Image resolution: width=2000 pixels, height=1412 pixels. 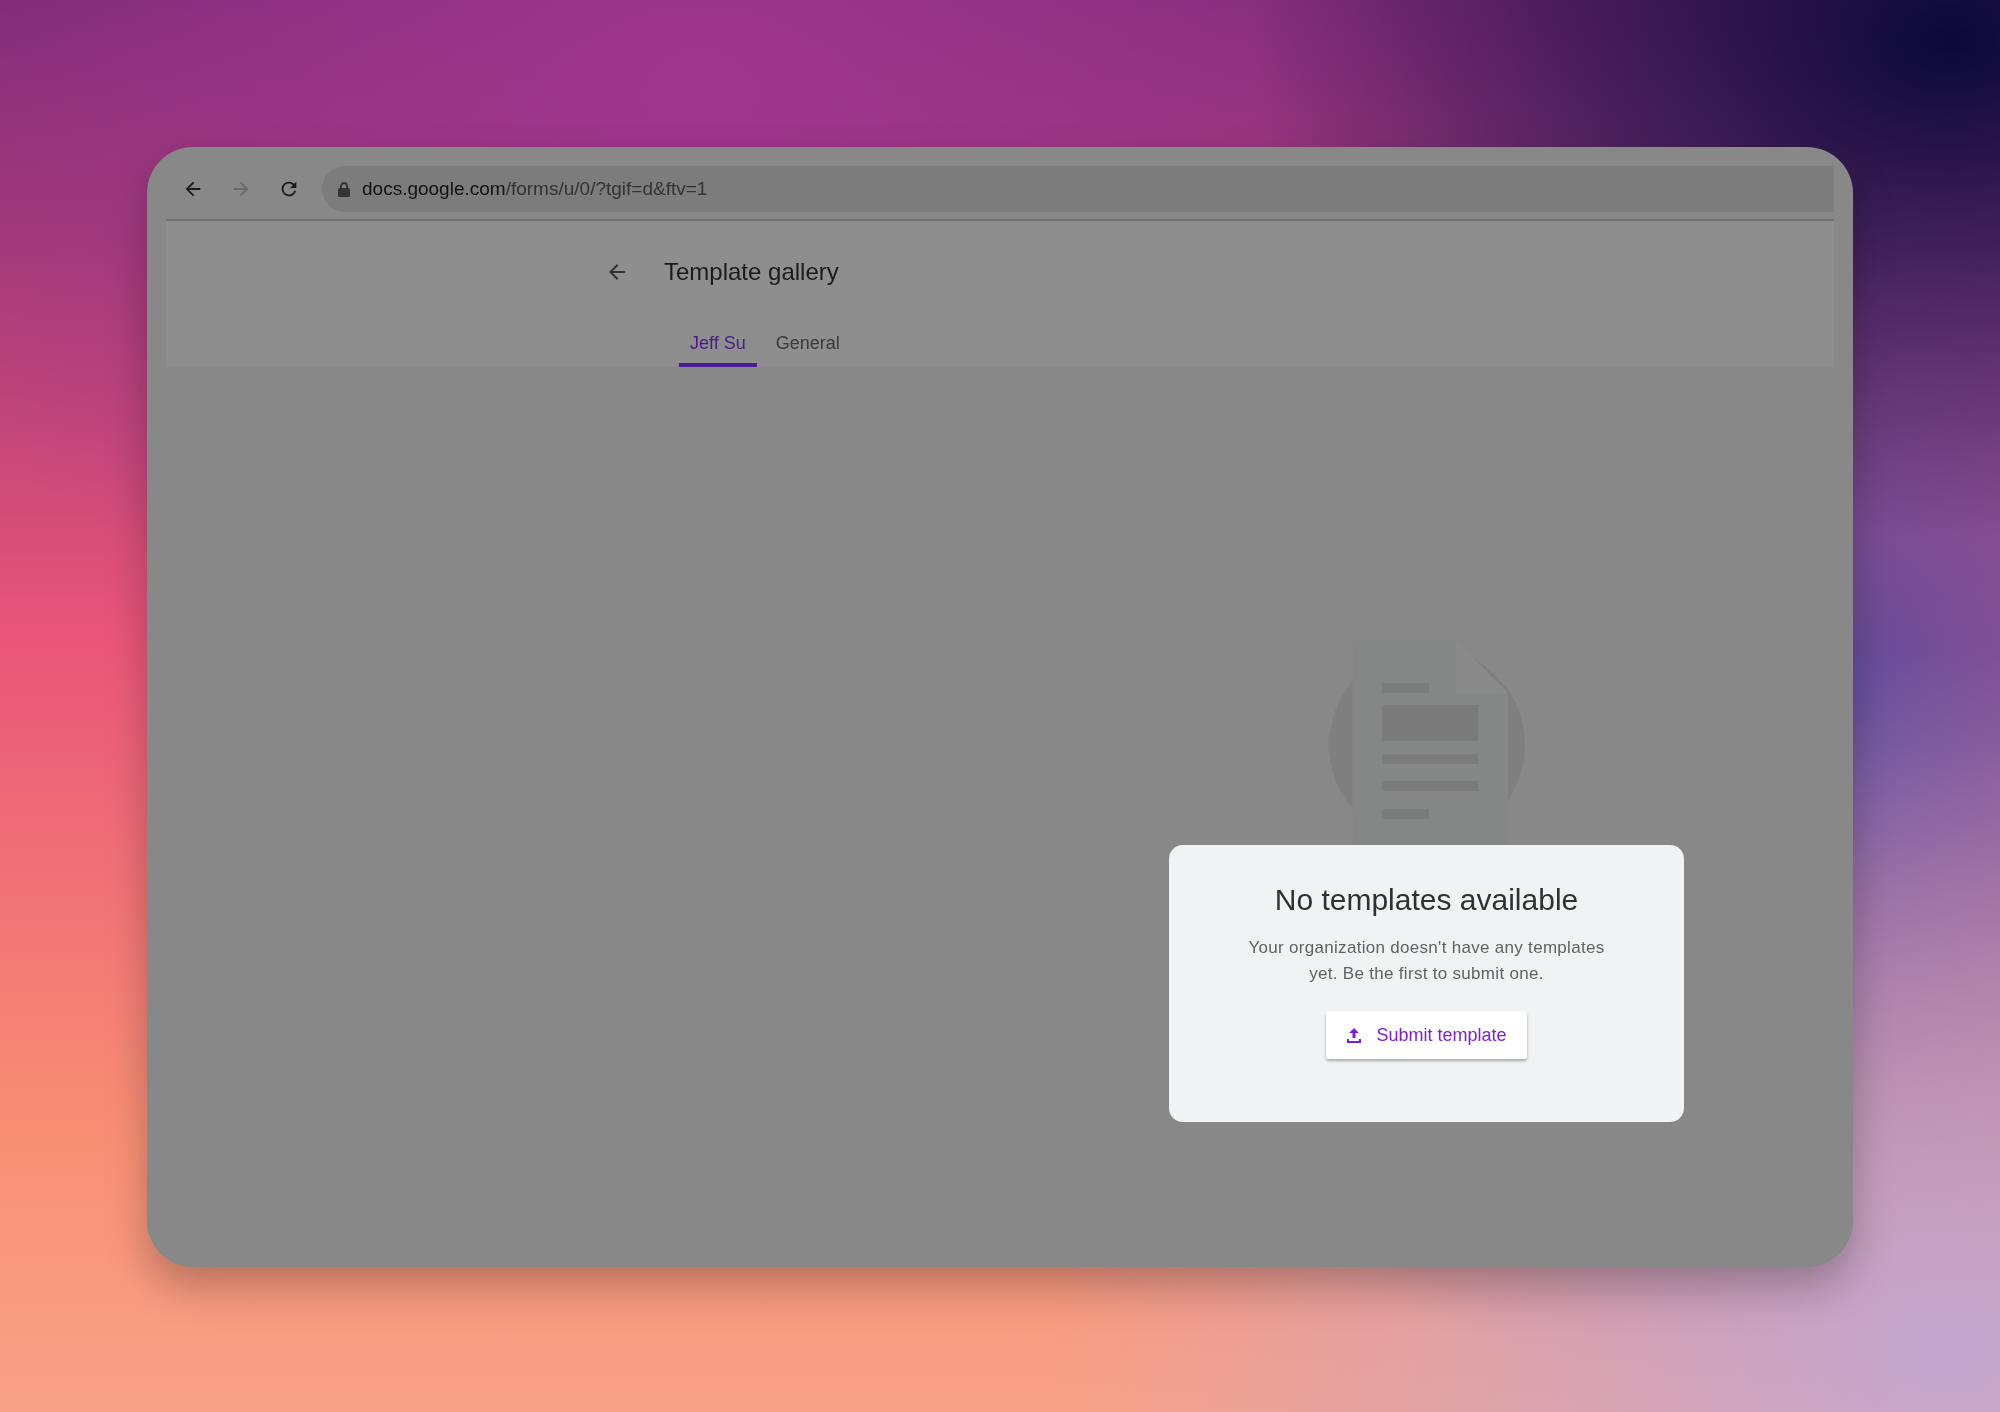 What do you see at coordinates (1354, 1035) in the screenshot?
I see `upload-icon` at bounding box center [1354, 1035].